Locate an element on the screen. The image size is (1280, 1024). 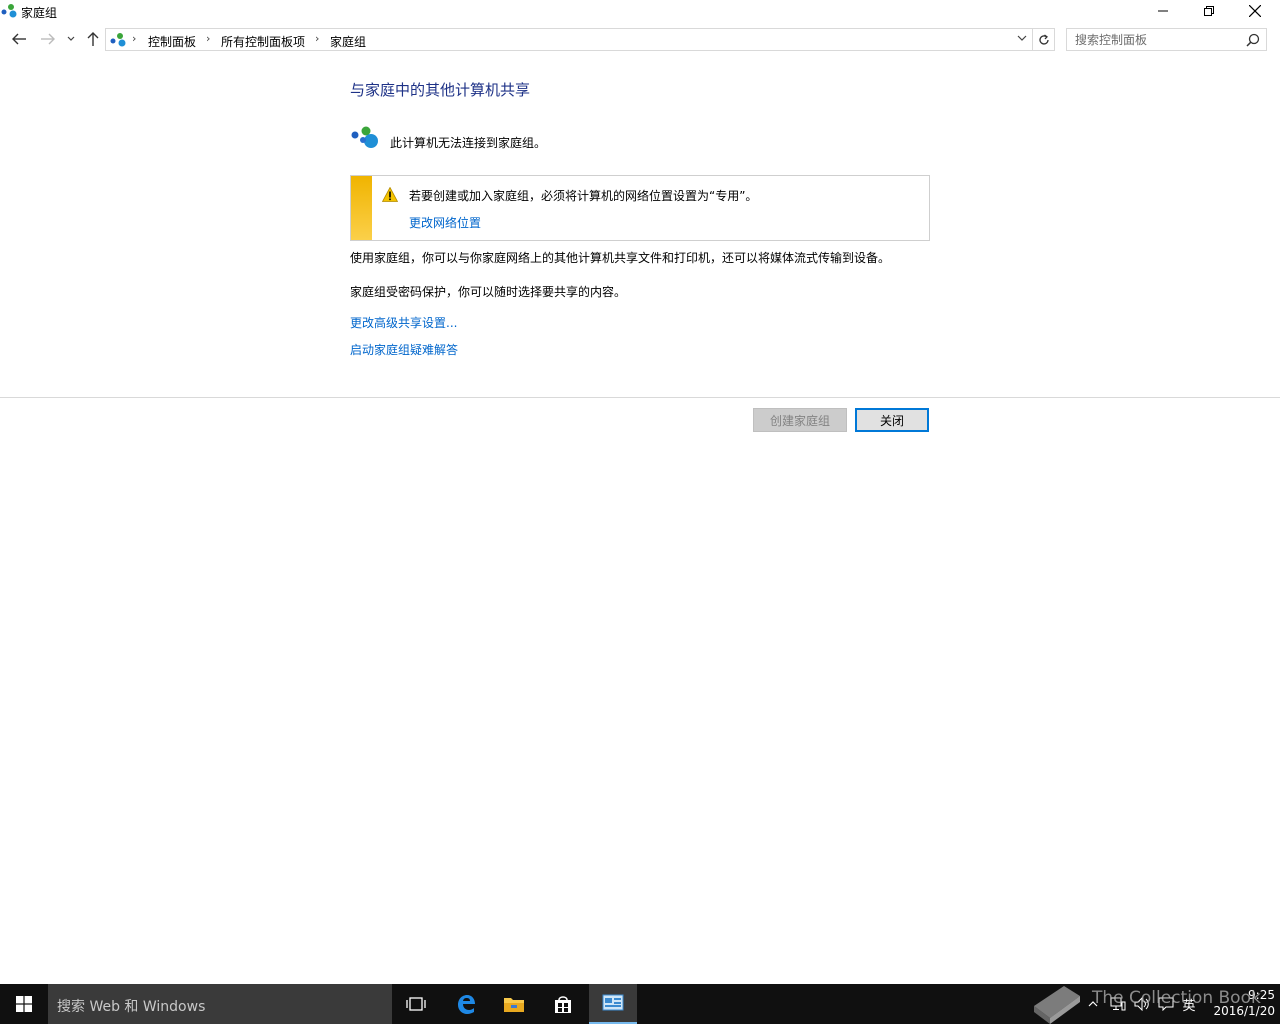
restore-icon is located at coordinates (1209, 11).